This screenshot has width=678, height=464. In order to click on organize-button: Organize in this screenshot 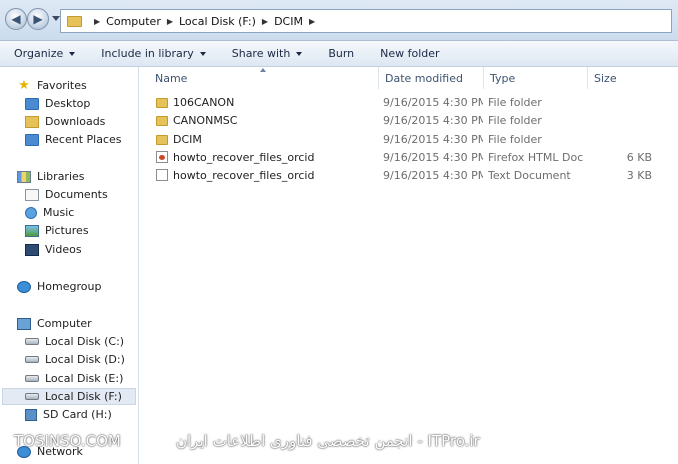, I will do `click(45, 53)`.